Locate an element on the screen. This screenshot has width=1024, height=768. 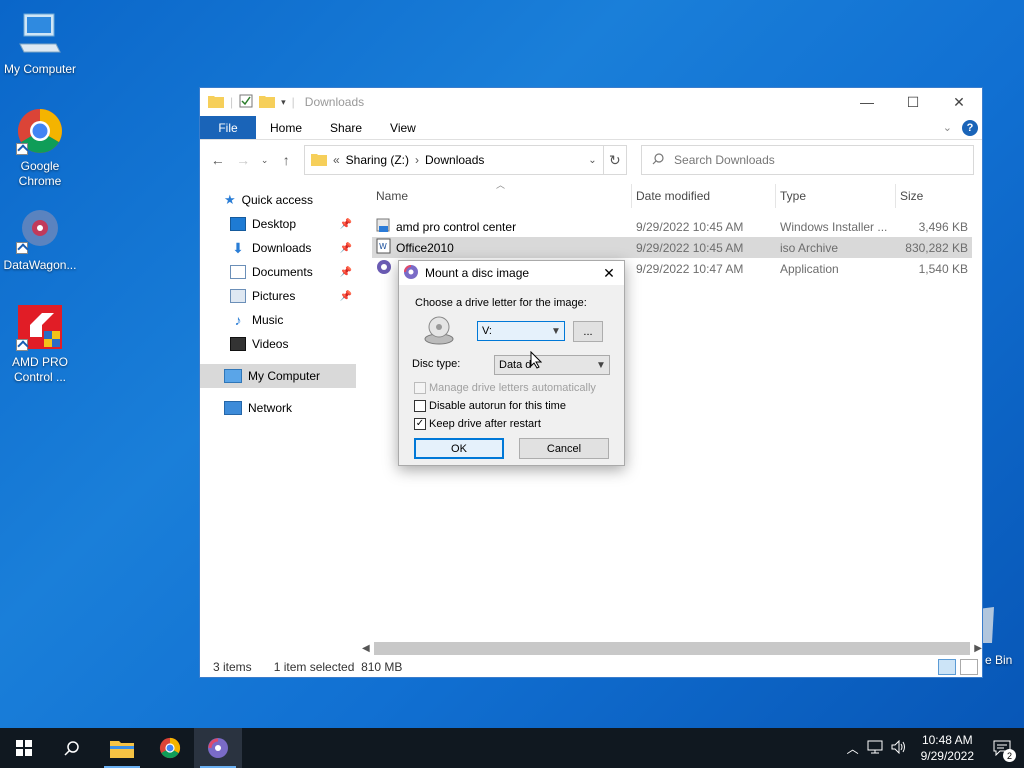
tab-file: File is located at coordinates (228, 127).